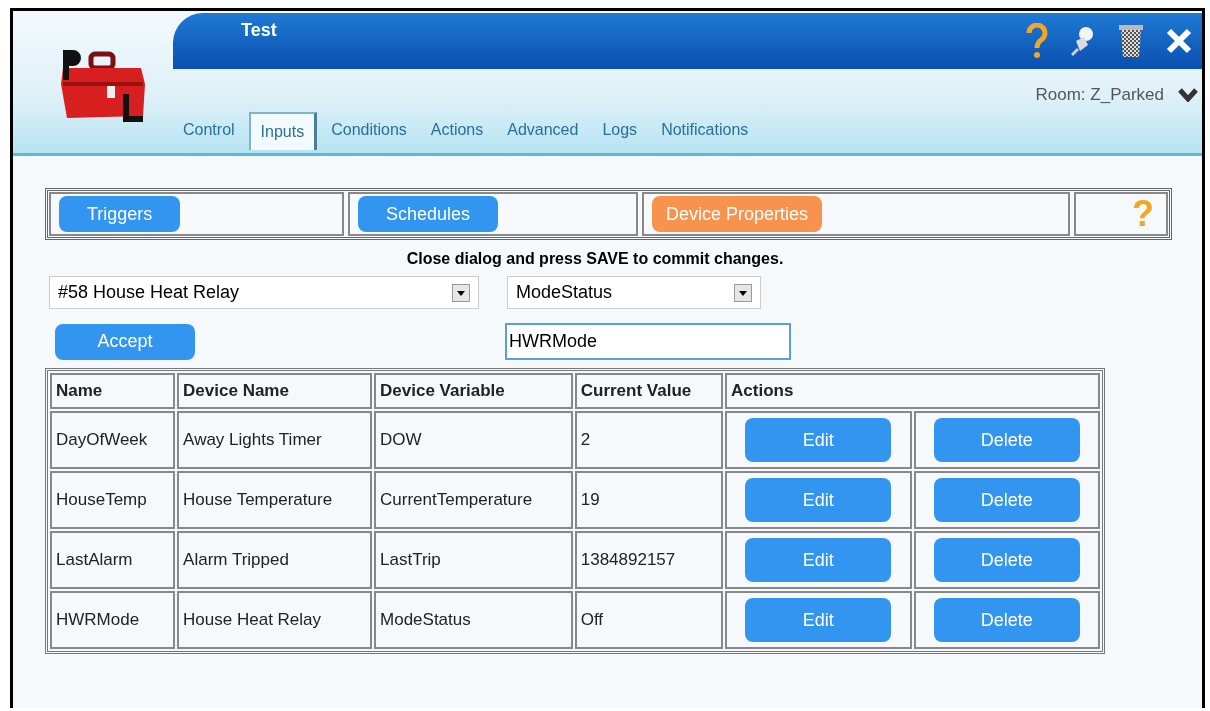  What do you see at coordinates (473, 391) in the screenshot?
I see `column-header: Device Variable` at bounding box center [473, 391].